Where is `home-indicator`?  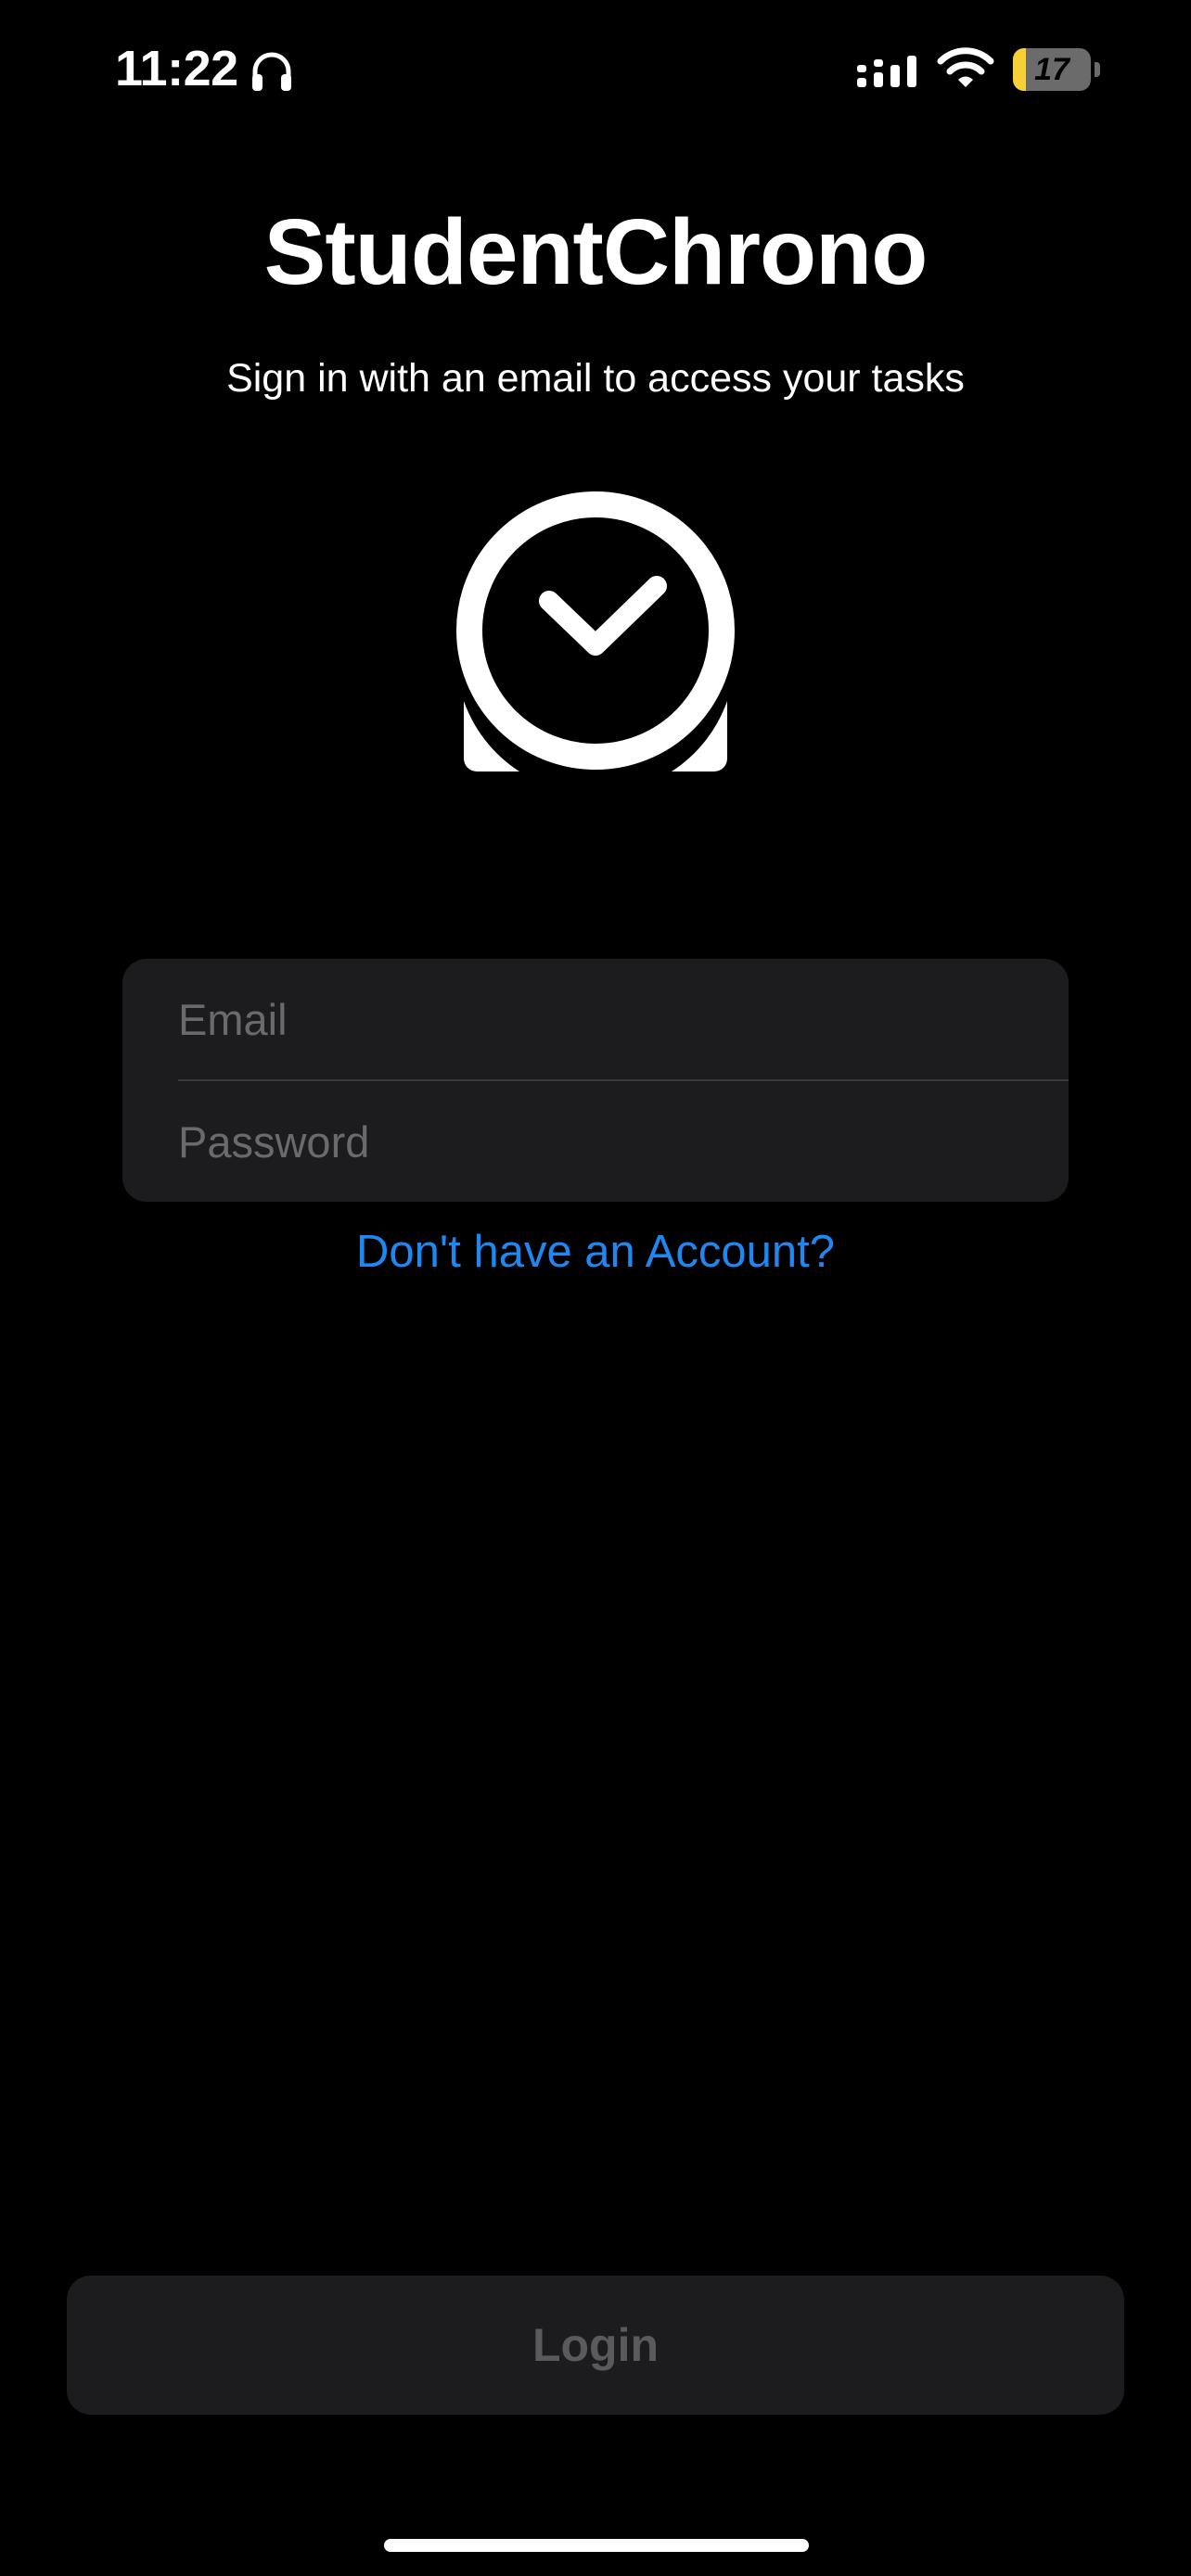
home-indicator is located at coordinates (597, 2545).